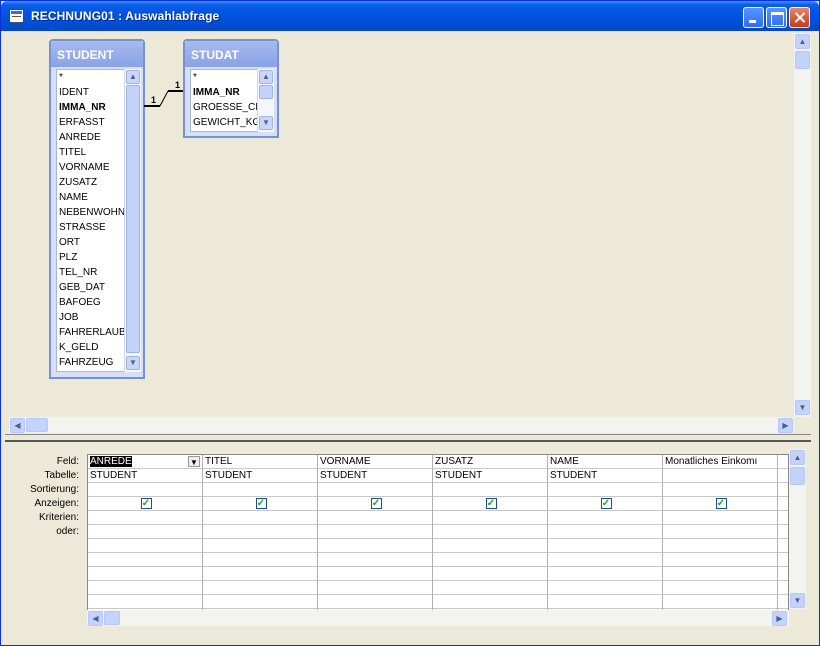 This screenshot has width=820, height=646. What do you see at coordinates (375, 539) in the screenshot?
I see `grid-column: VORNAME STUDENT ✓` at bounding box center [375, 539].